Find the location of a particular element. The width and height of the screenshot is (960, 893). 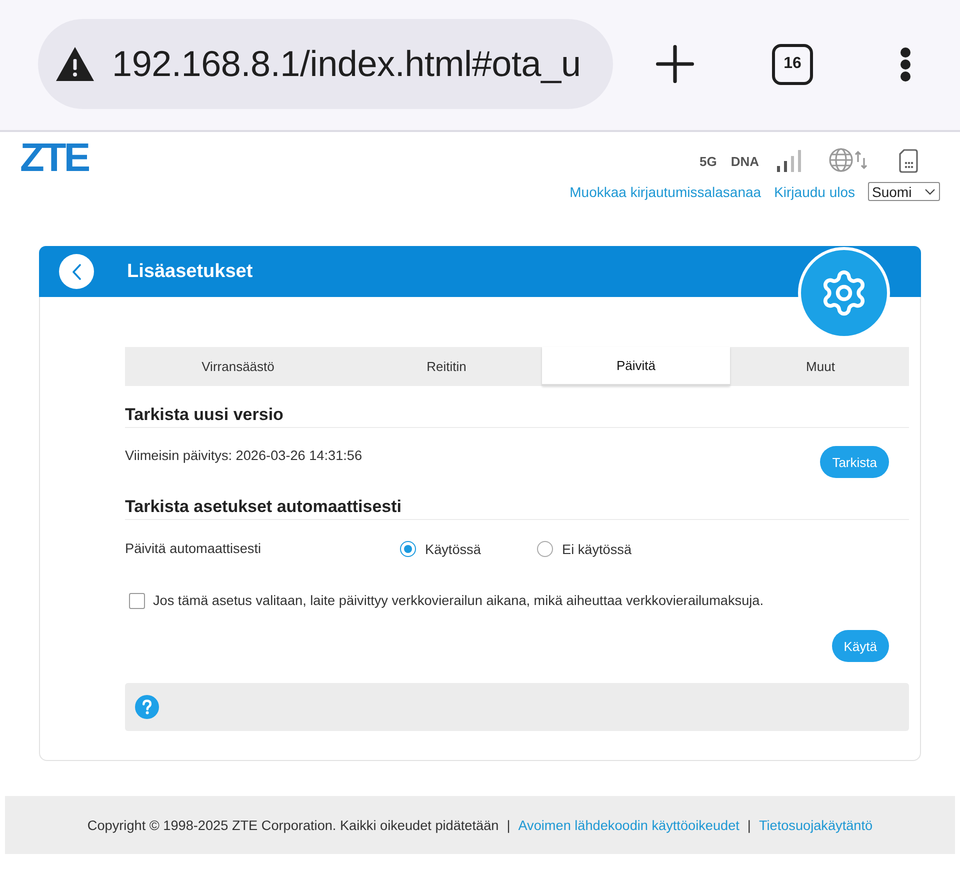

back-button is located at coordinates (76, 271).